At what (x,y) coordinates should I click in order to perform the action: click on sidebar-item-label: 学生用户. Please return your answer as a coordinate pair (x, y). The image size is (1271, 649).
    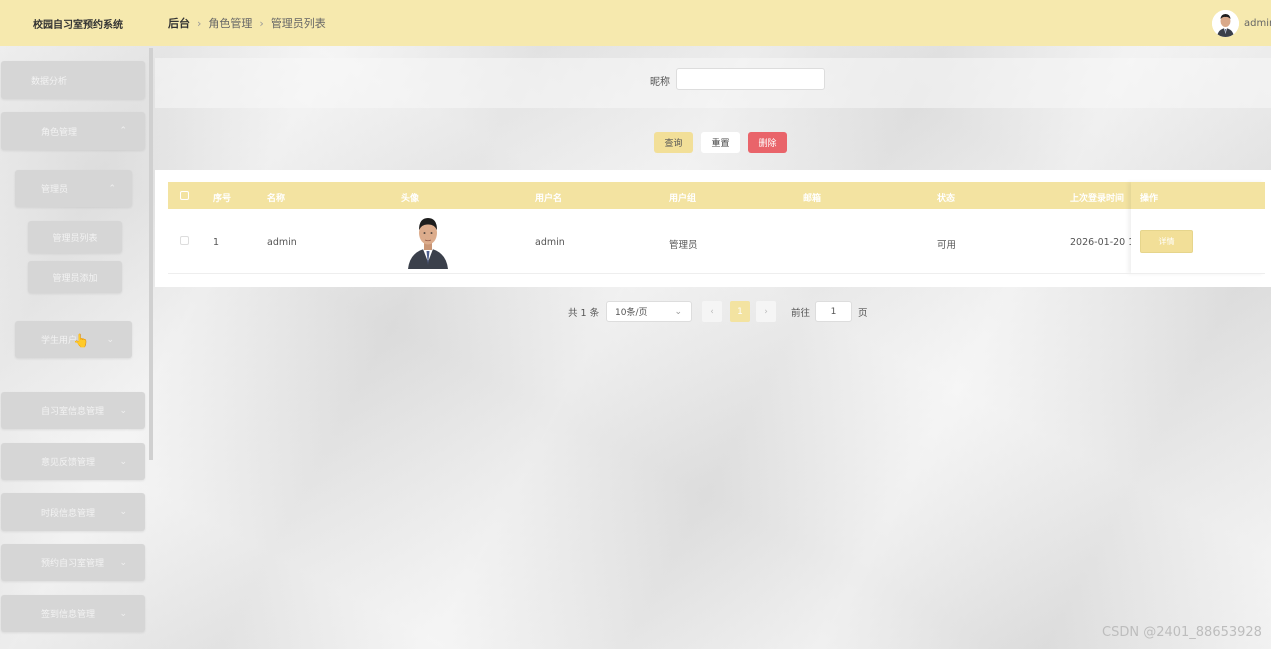
    Looking at the image, I should click on (59, 341).